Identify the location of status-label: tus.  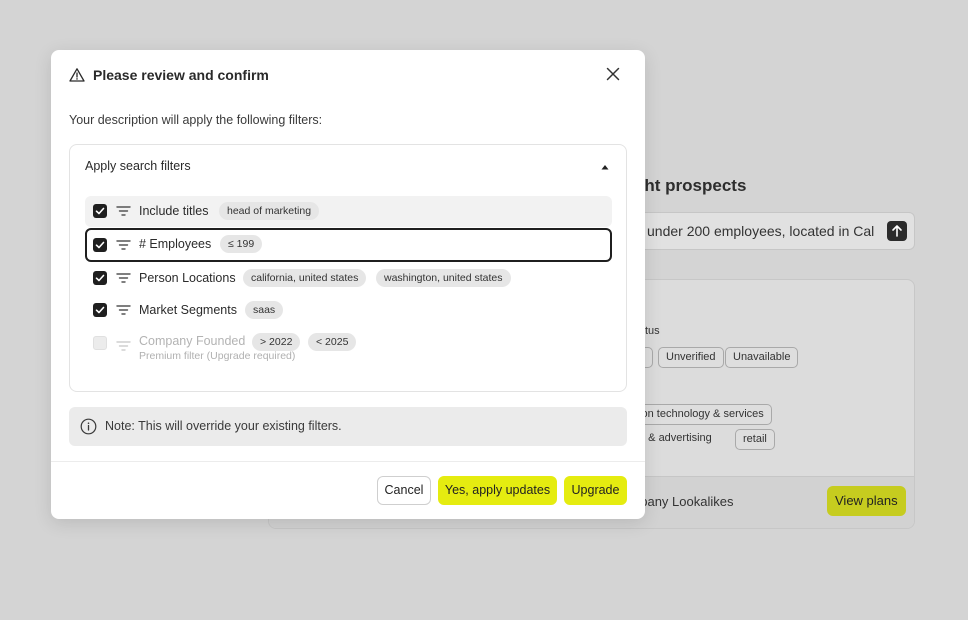
(652, 331).